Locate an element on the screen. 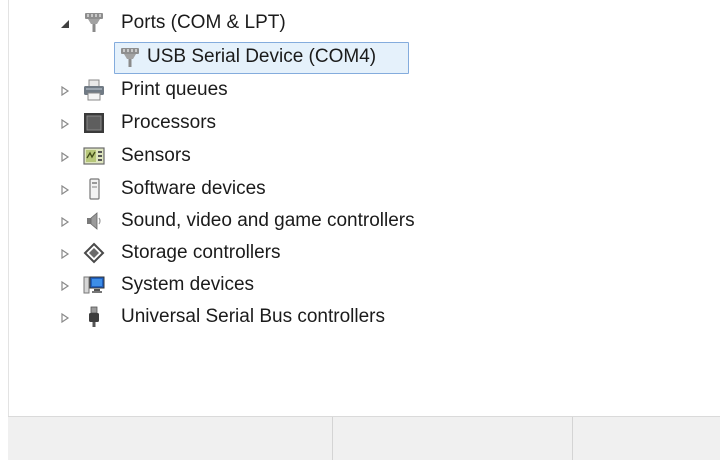 The height and width of the screenshot is (460, 720). status-bar is located at coordinates (364, 438).